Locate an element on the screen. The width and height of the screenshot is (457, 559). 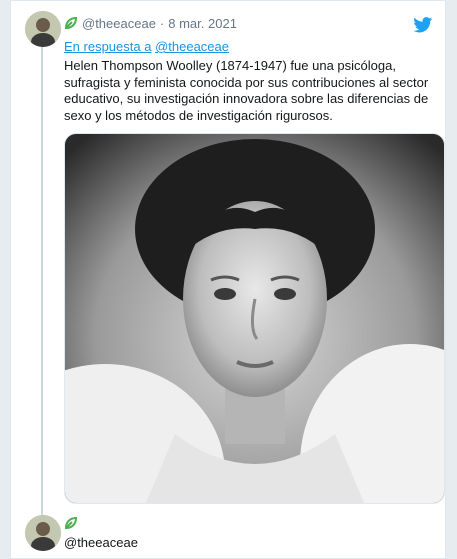
avatar is located at coordinates (43, 29).